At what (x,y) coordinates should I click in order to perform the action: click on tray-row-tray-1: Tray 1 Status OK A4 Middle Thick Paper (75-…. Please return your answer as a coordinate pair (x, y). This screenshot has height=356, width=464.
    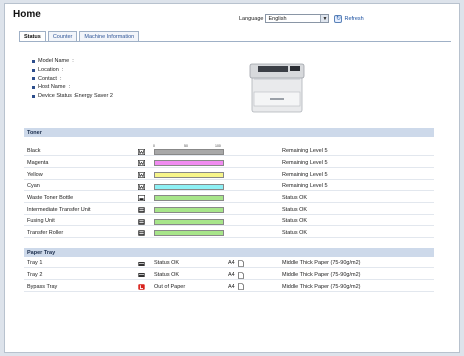
    Looking at the image, I should click on (229, 264).